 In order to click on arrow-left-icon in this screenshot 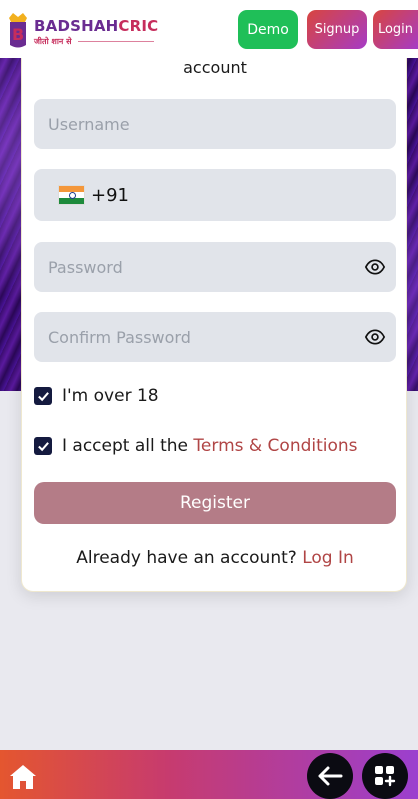, I will do `click(330, 776)`.